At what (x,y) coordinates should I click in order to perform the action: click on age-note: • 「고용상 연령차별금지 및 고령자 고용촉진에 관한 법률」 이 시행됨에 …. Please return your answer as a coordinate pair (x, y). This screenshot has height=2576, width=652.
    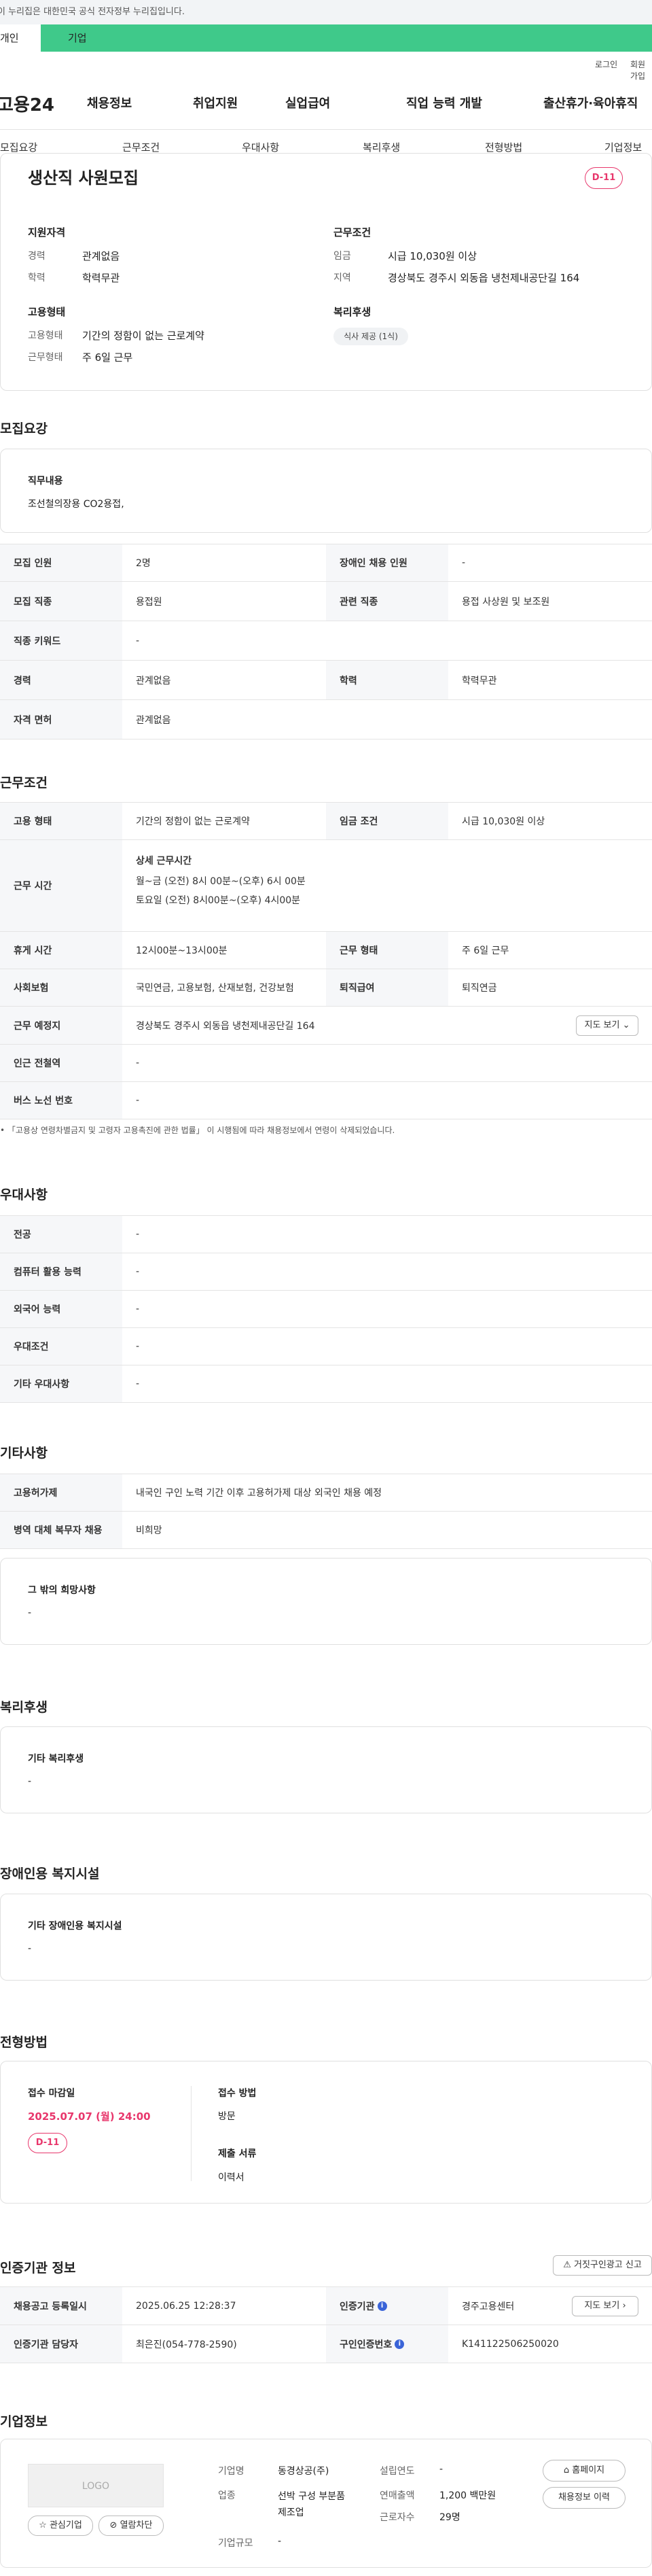
    Looking at the image, I should click on (198, 1130).